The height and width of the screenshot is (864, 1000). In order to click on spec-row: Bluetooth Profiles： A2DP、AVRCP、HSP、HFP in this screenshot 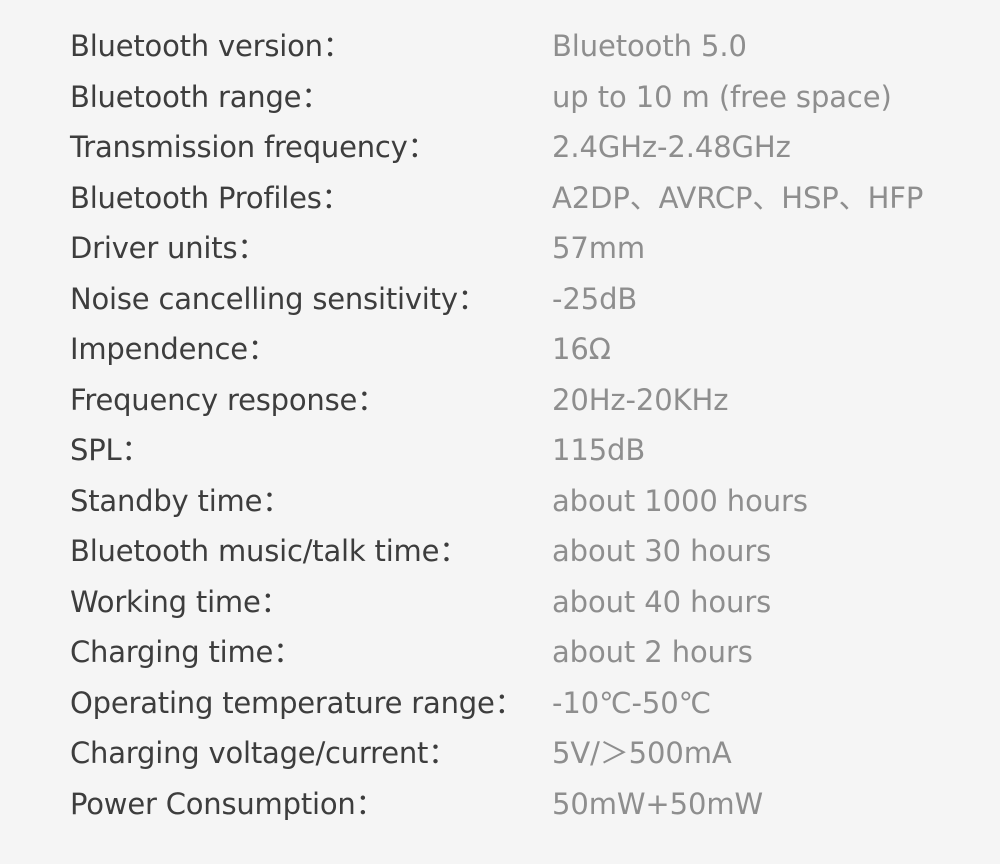, I will do `click(500, 198)`.